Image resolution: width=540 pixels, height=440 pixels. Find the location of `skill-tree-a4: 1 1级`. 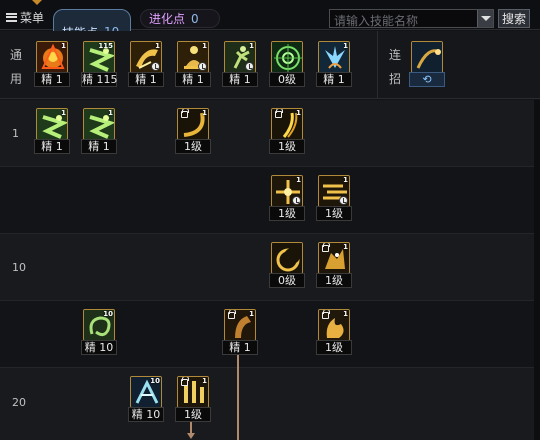

skill-tree-a4: 1 1级 is located at coordinates (287, 131).